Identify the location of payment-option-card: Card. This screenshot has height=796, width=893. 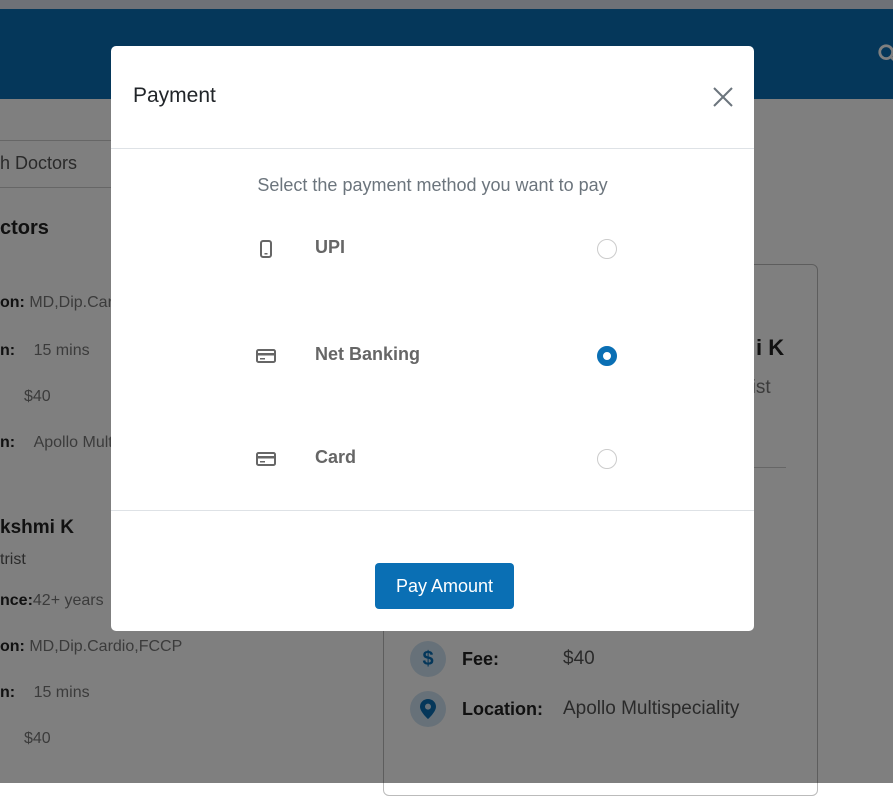
(441, 459).